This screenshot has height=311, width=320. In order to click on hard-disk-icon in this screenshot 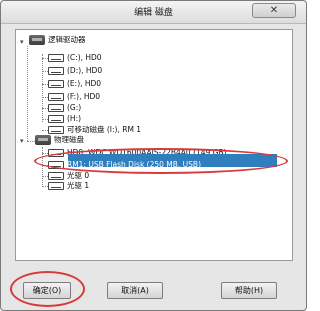, I will do `click(56, 153)`.